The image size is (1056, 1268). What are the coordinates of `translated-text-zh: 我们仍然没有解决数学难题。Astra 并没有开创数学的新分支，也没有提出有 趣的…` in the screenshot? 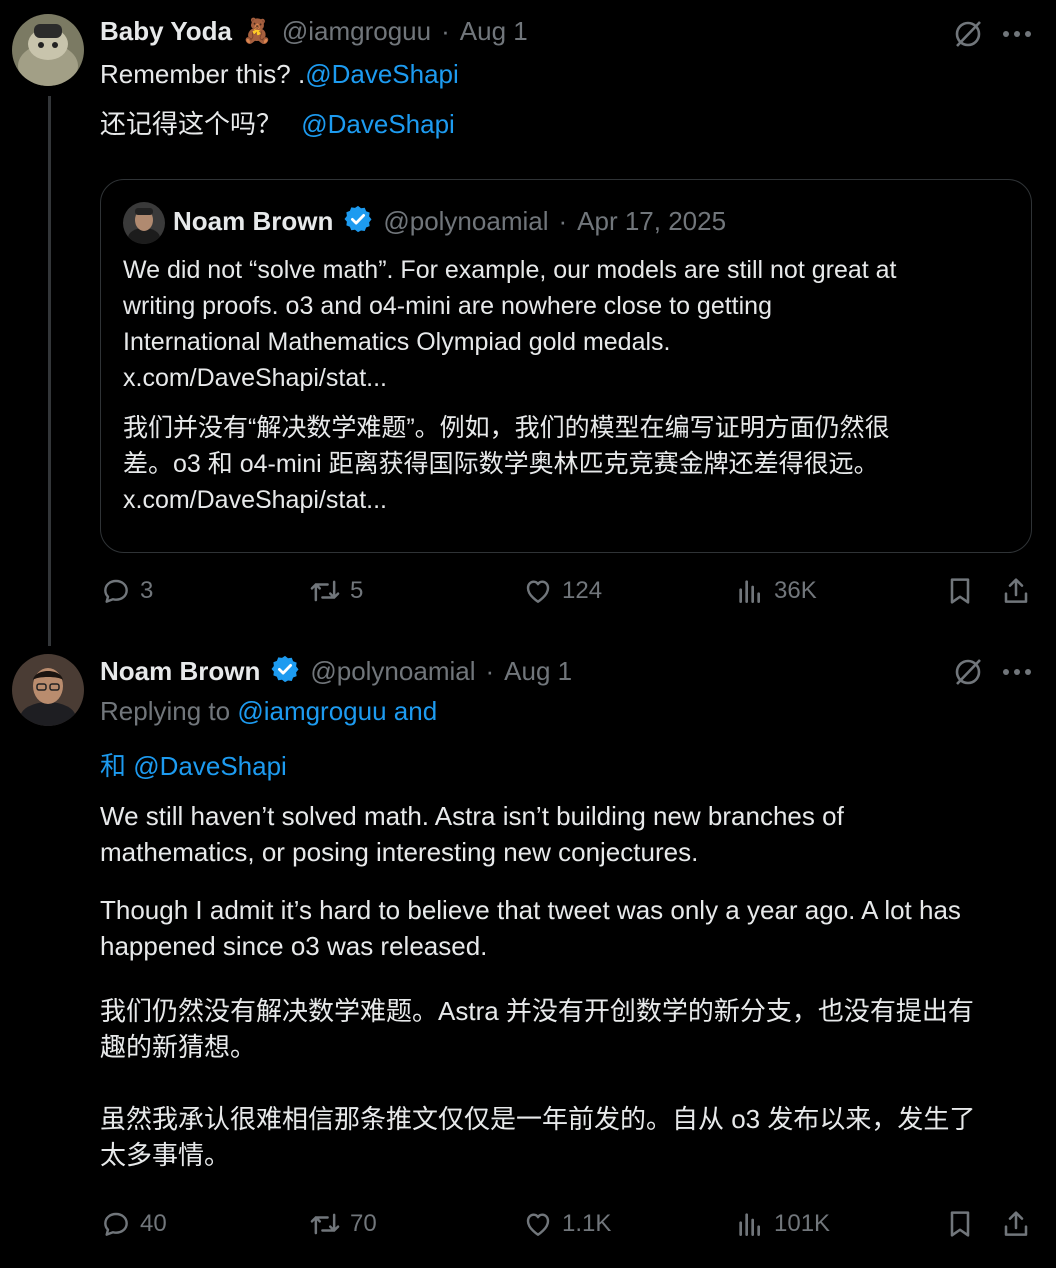 It's located at (537, 1083).